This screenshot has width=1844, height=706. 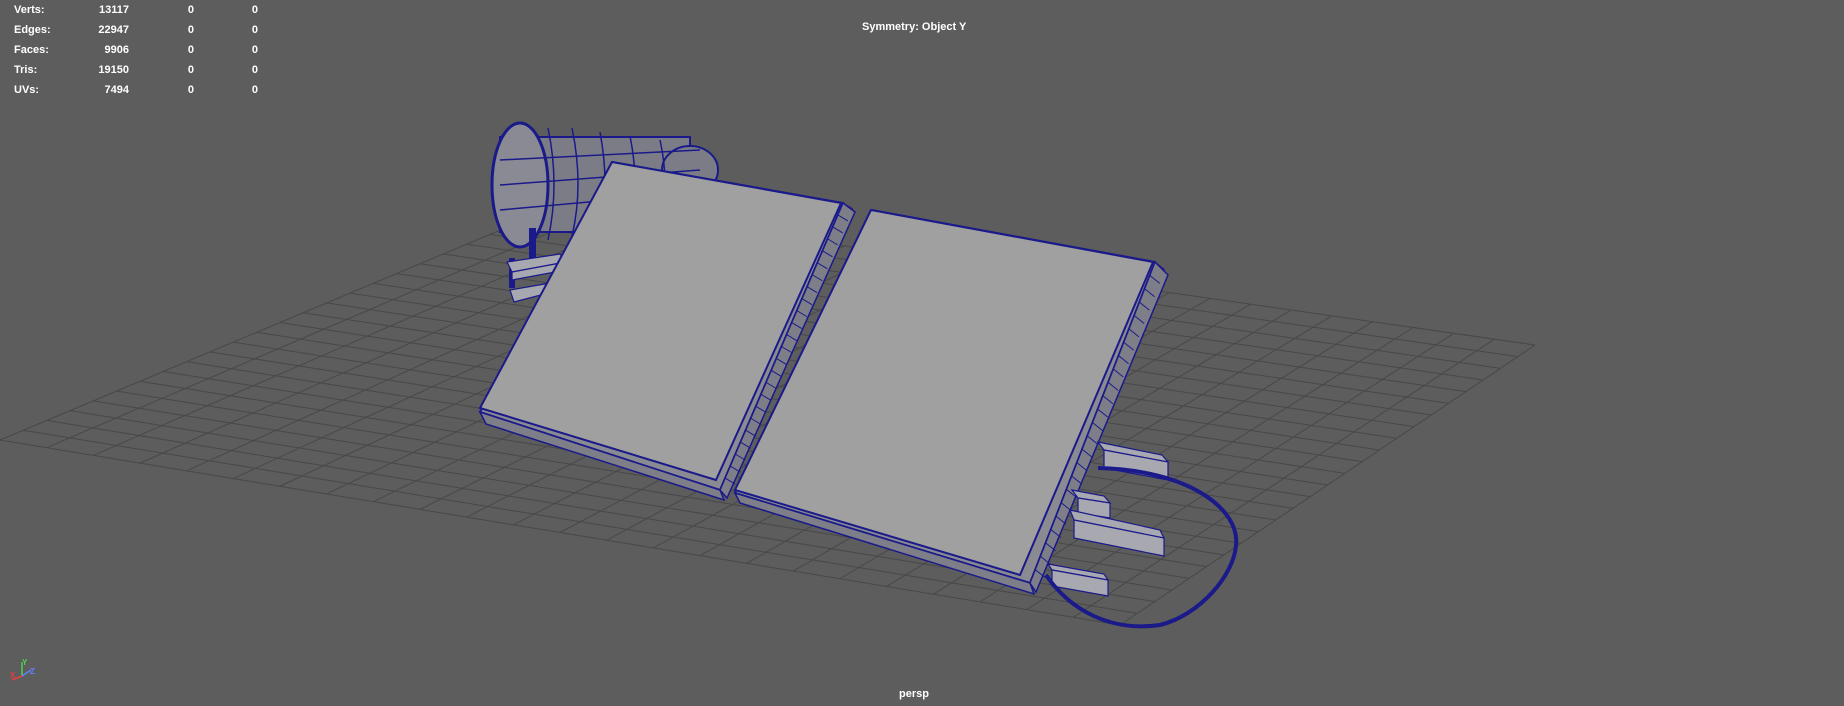 I want to click on stat-row: Tris: 19150 0 0, so click(x=135, y=70).